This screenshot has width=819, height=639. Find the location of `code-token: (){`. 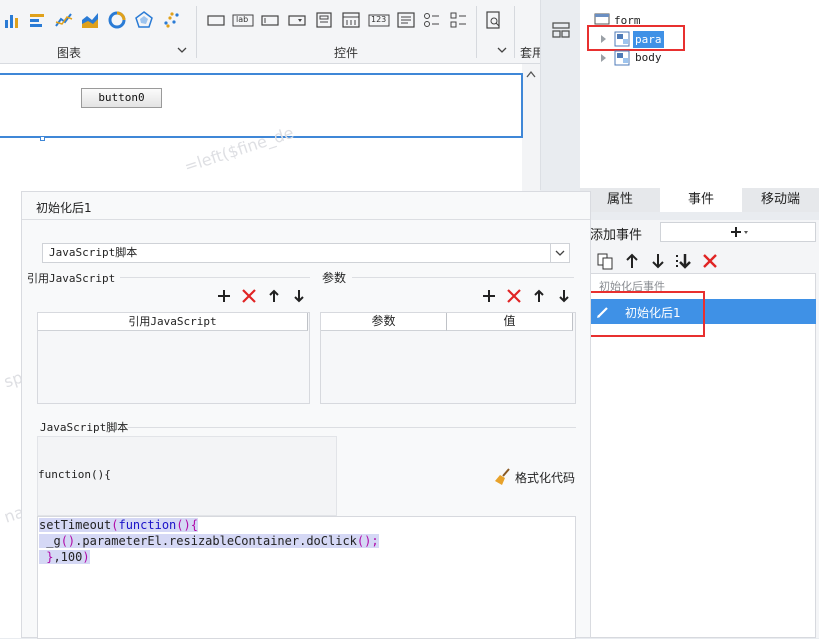

code-token: (){ is located at coordinates (187, 525).